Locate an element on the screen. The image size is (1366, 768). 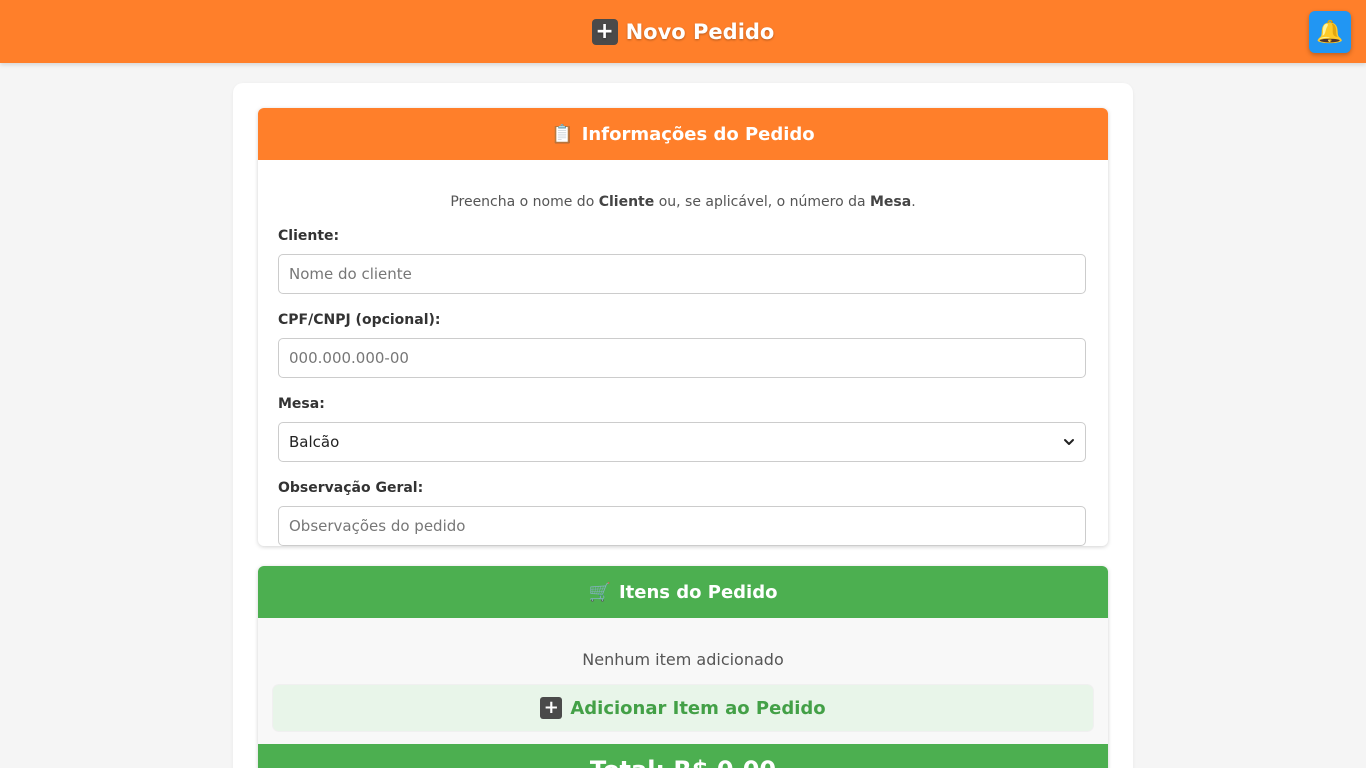
mesa-select: Balcão is located at coordinates (682, 442).